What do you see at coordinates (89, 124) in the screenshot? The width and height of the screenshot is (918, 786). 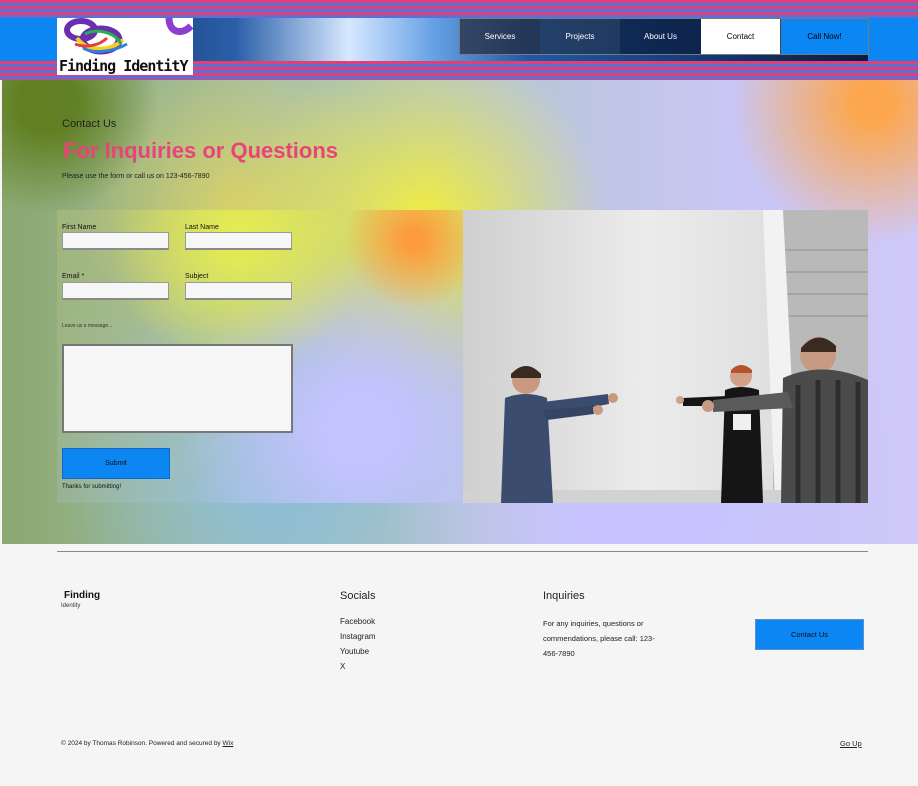 I see `section-eyebrow: Contact Us` at bounding box center [89, 124].